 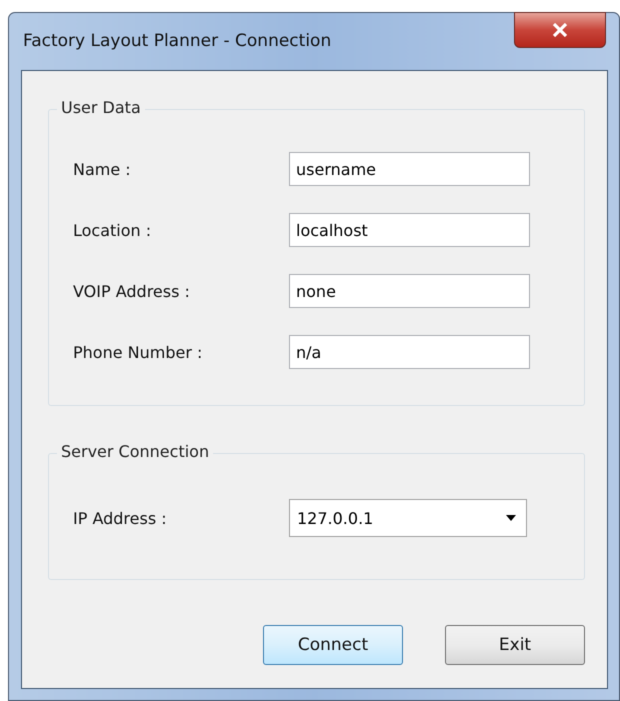 What do you see at coordinates (409, 230) in the screenshot?
I see `input-field: localhost` at bounding box center [409, 230].